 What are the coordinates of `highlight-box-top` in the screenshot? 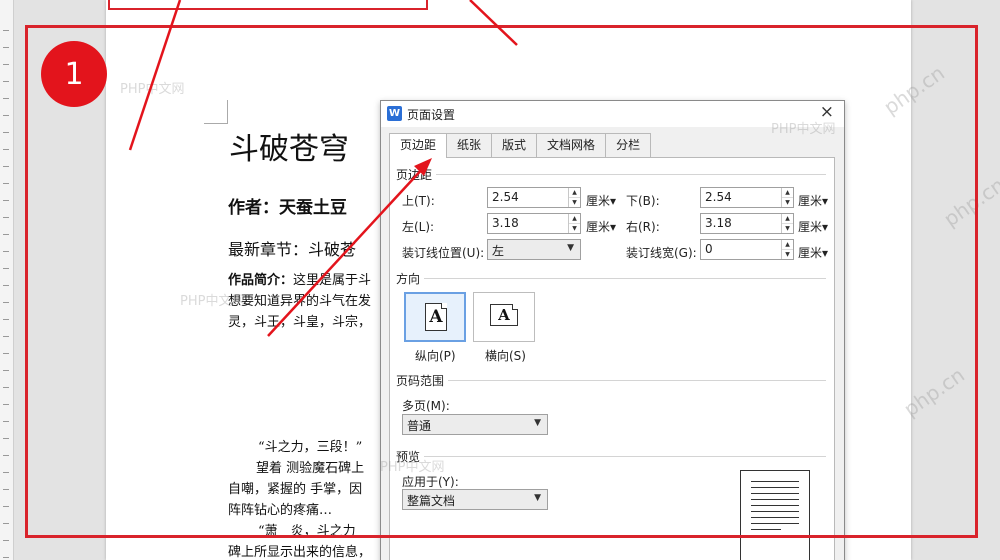 It's located at (268, 5).